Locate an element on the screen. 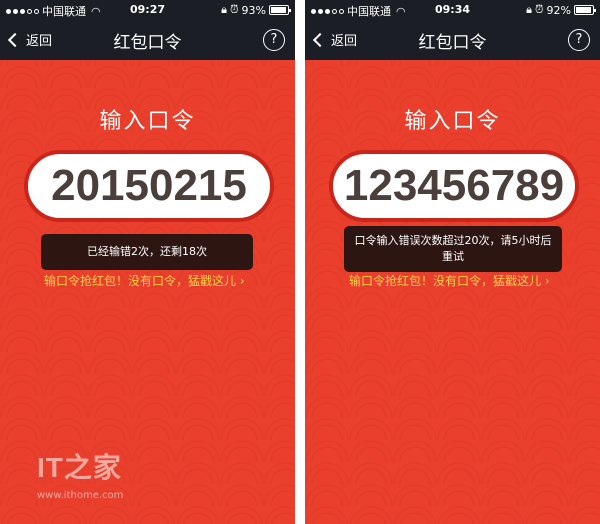 The image size is (600, 524). watermark-logo: IT之家 is located at coordinates (79, 467).